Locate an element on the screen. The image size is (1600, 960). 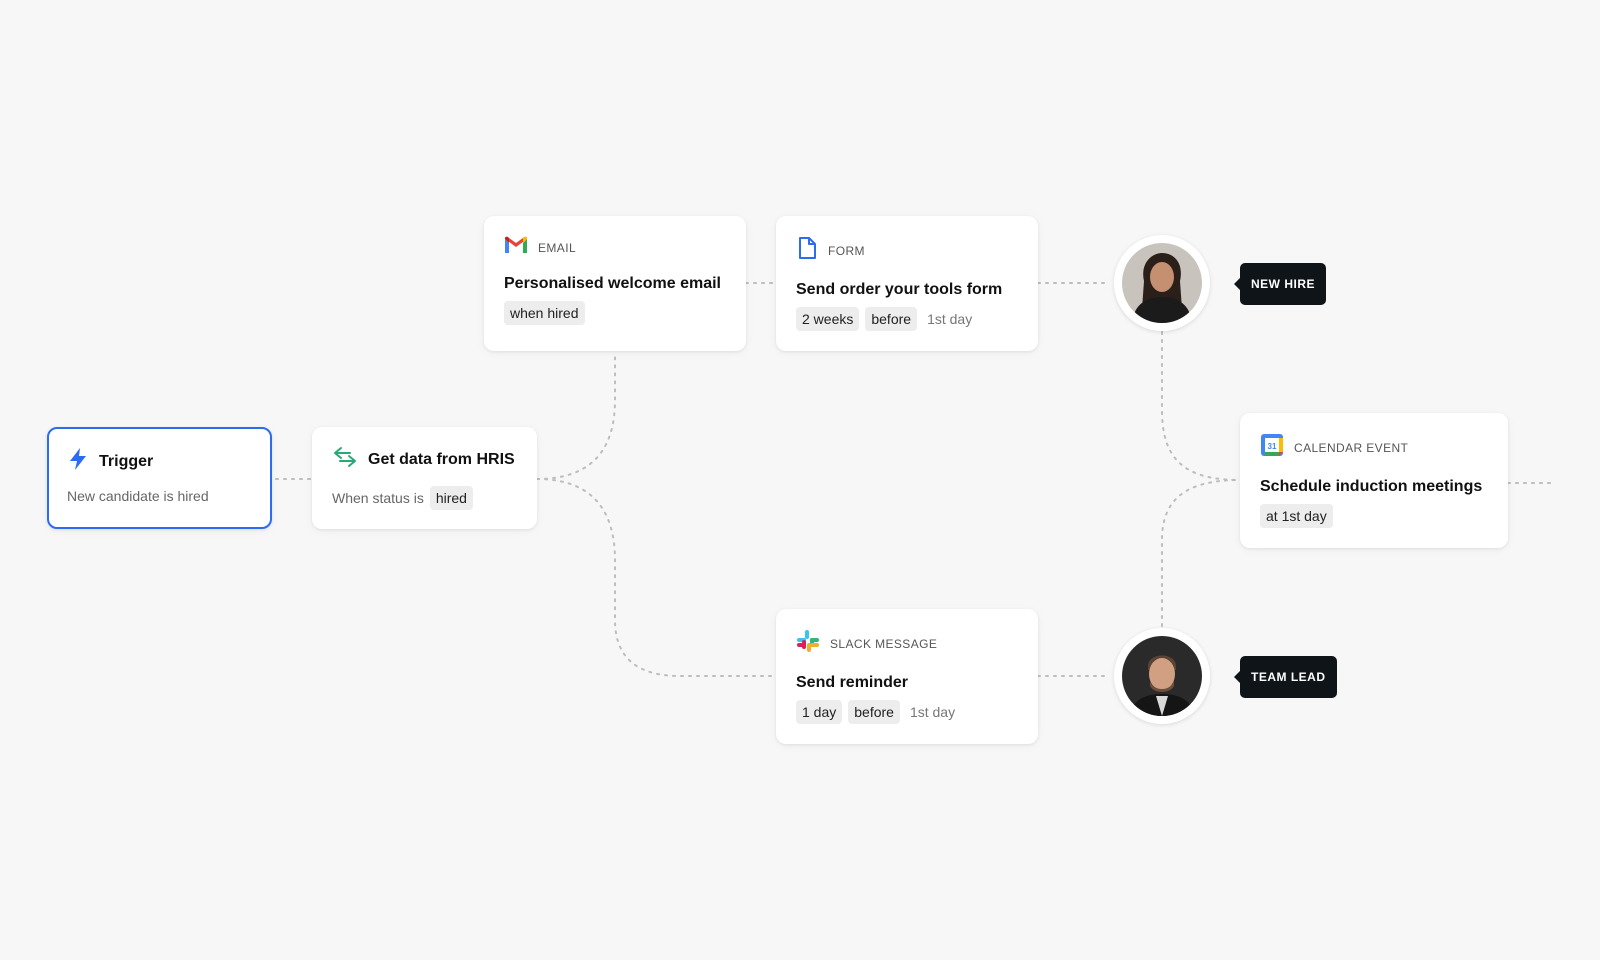
calendar-icon-day: 31 is located at coordinates (1272, 446).